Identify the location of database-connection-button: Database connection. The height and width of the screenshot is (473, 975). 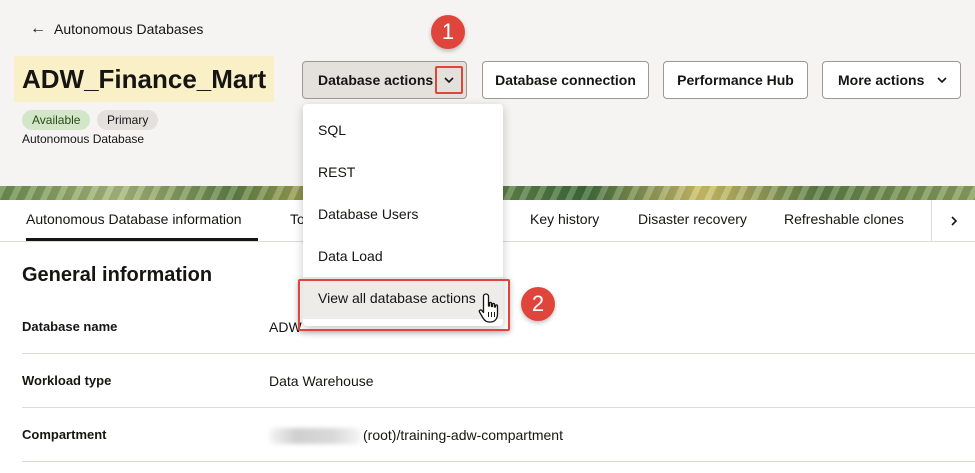
(565, 80).